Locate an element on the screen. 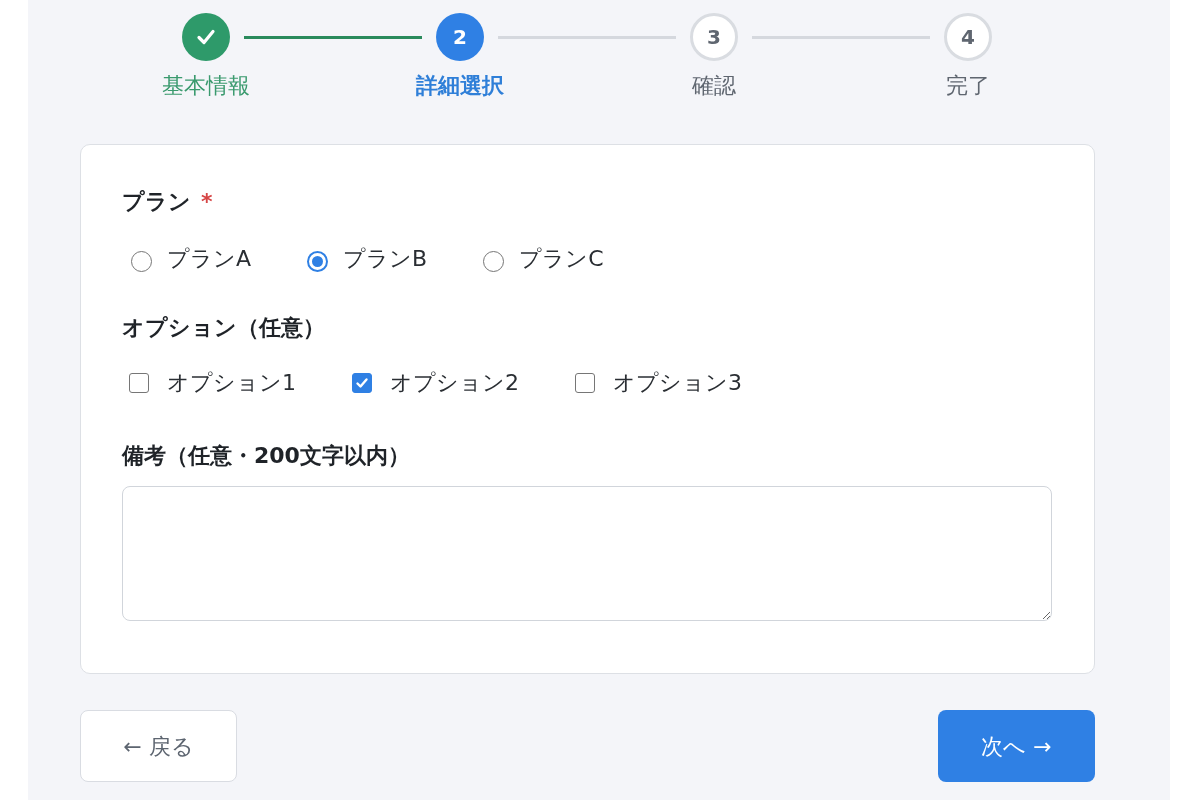 The width and height of the screenshot is (1200, 800). step-number: 3 is located at coordinates (714, 37).